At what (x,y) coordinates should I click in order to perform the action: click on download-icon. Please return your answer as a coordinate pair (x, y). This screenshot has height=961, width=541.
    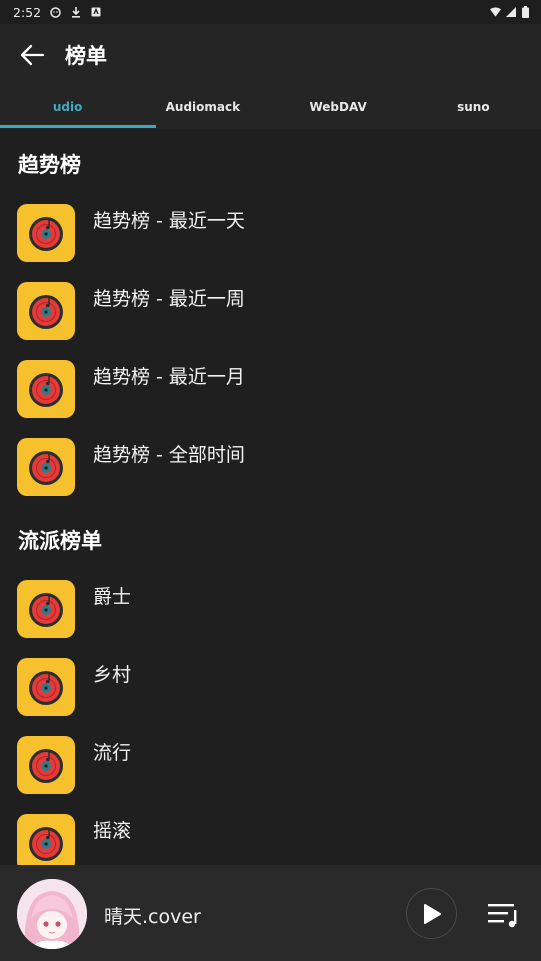
    Looking at the image, I should click on (75, 12).